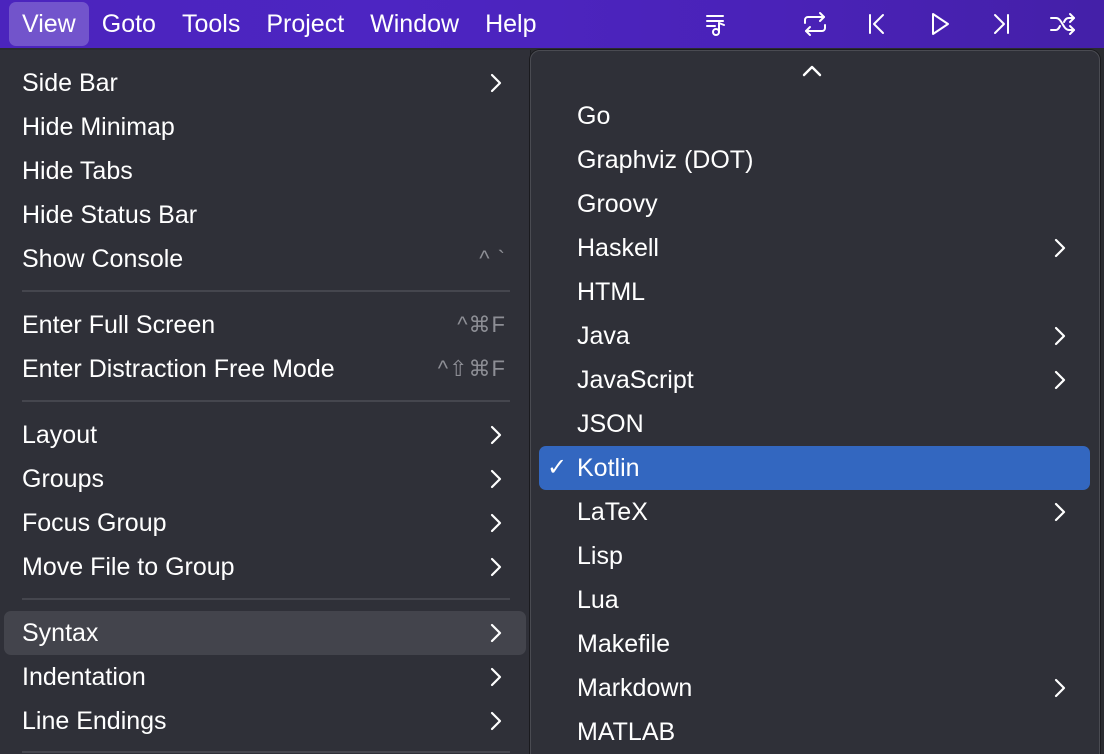 Image resolution: width=1104 pixels, height=754 pixels. Describe the element at coordinates (471, 368) in the screenshot. I see `shortcut-label: ^⇧⌘F` at that location.